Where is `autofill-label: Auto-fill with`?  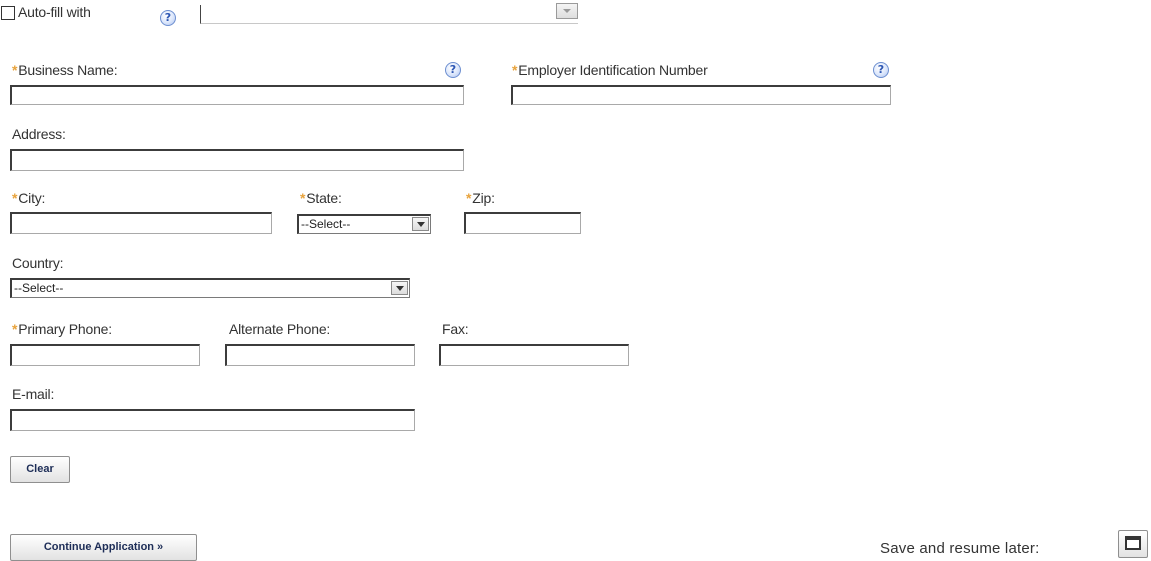
autofill-label: Auto-fill with is located at coordinates (54, 12).